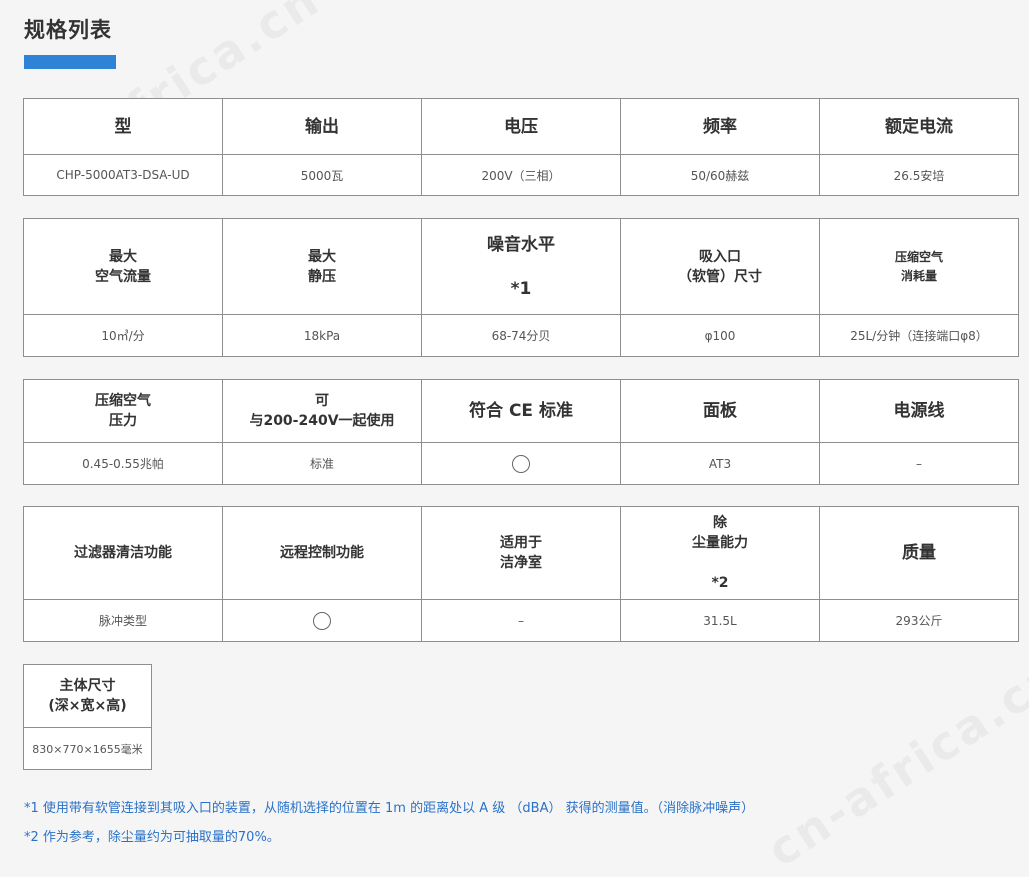  I want to click on value-panel: AT3, so click(720, 463).